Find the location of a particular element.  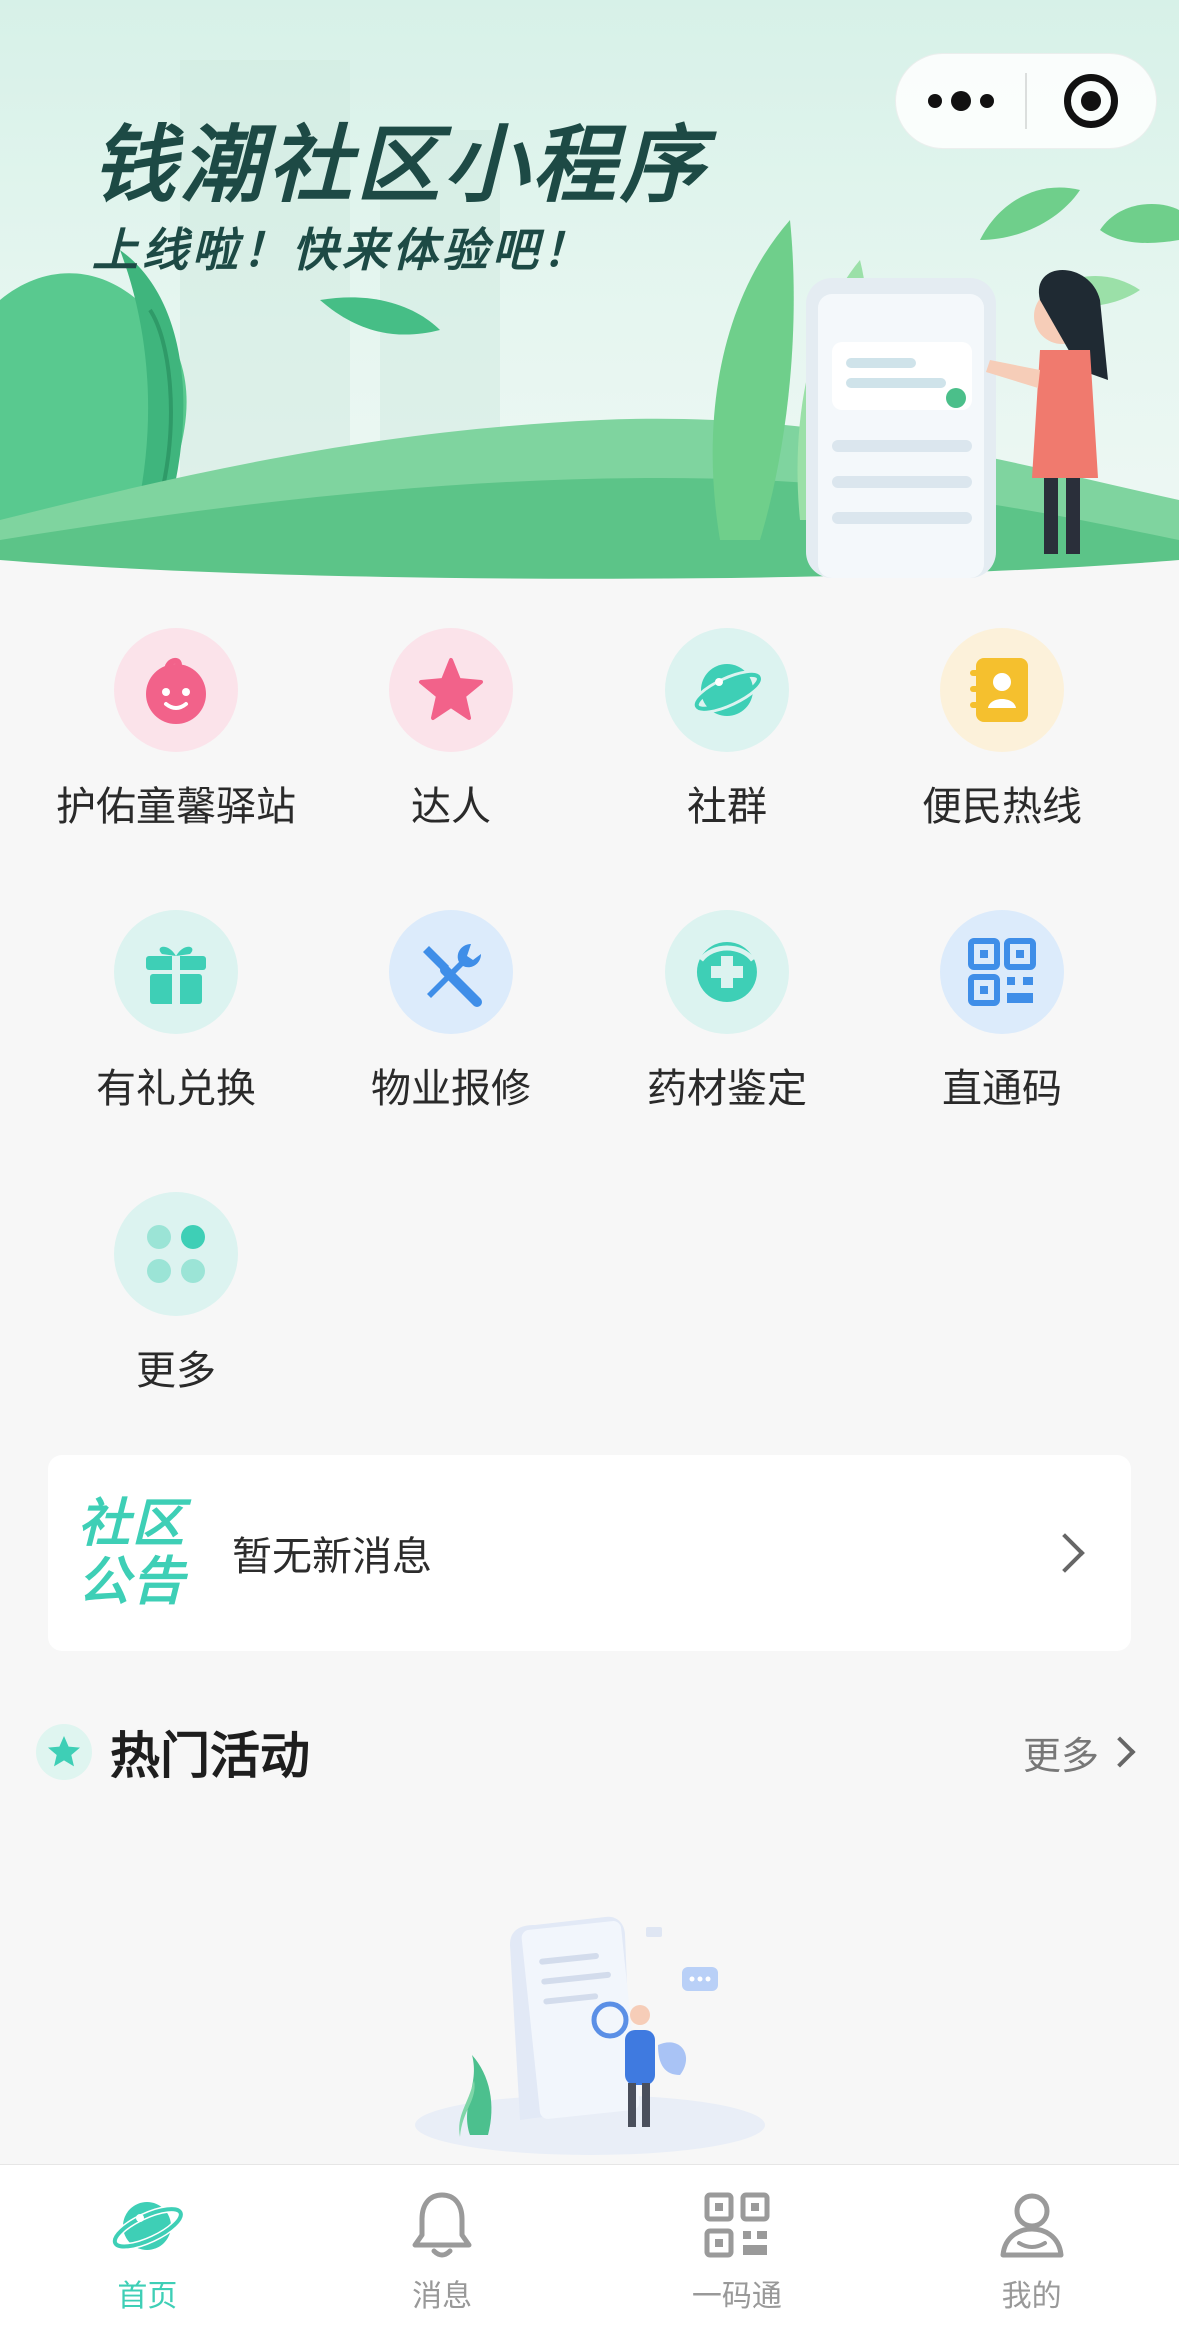

tab-label: 我的 is located at coordinates (1031, 2296).